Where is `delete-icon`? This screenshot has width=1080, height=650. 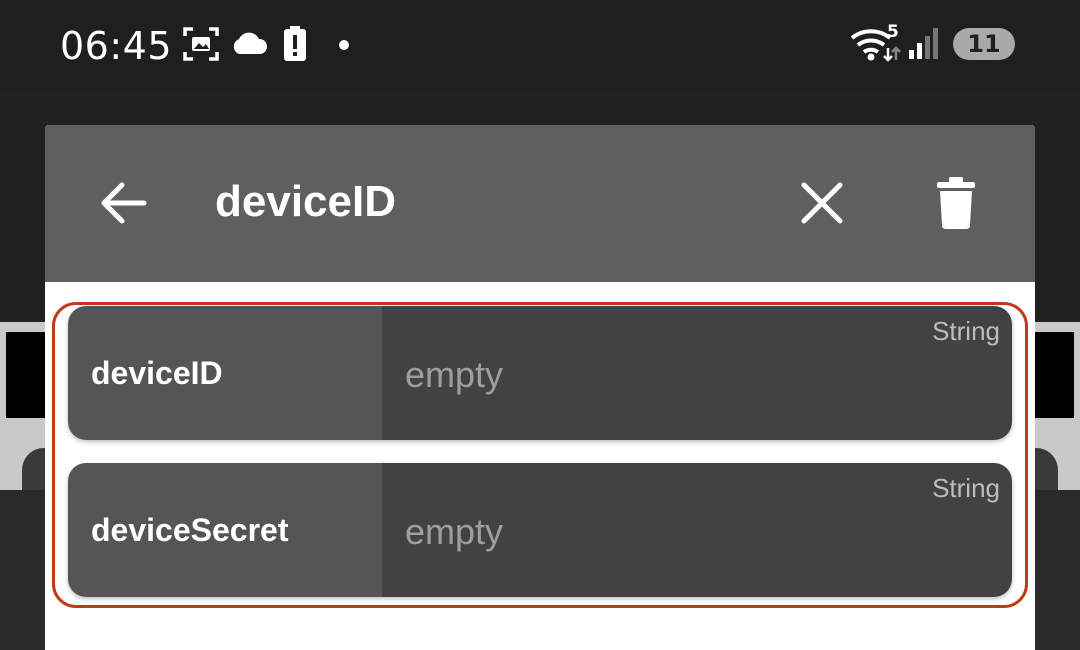 delete-icon is located at coordinates (956, 205).